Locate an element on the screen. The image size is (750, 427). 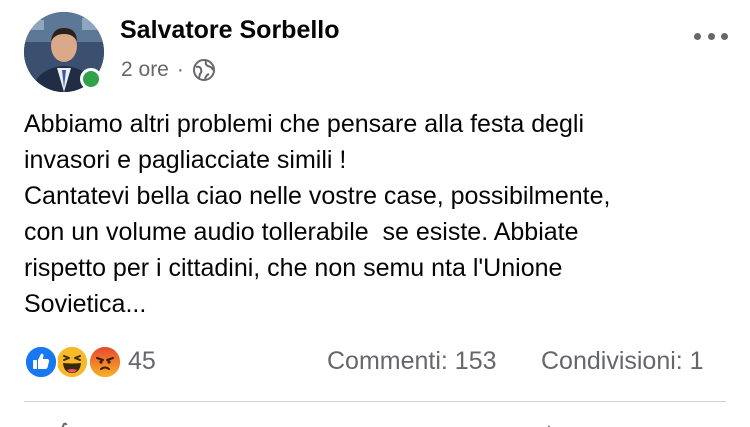
post-meta: 2 ore · is located at coordinates (168, 70).